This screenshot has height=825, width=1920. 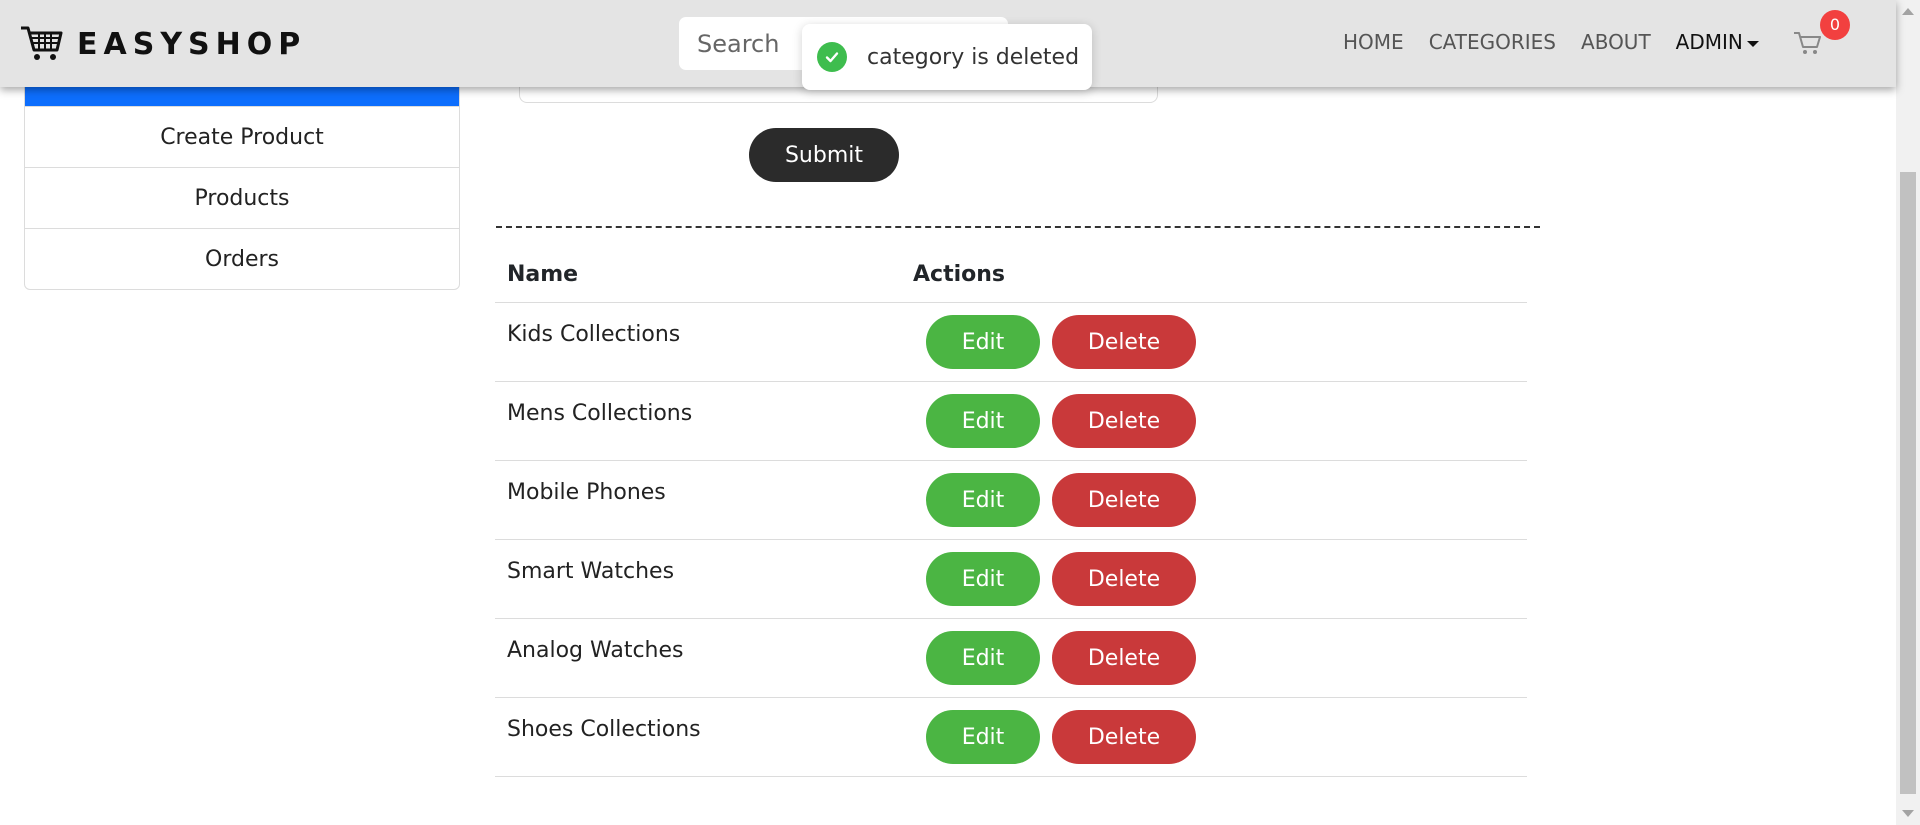 I want to click on nav-admin-dropdown: ADMIN, so click(x=1717, y=42).